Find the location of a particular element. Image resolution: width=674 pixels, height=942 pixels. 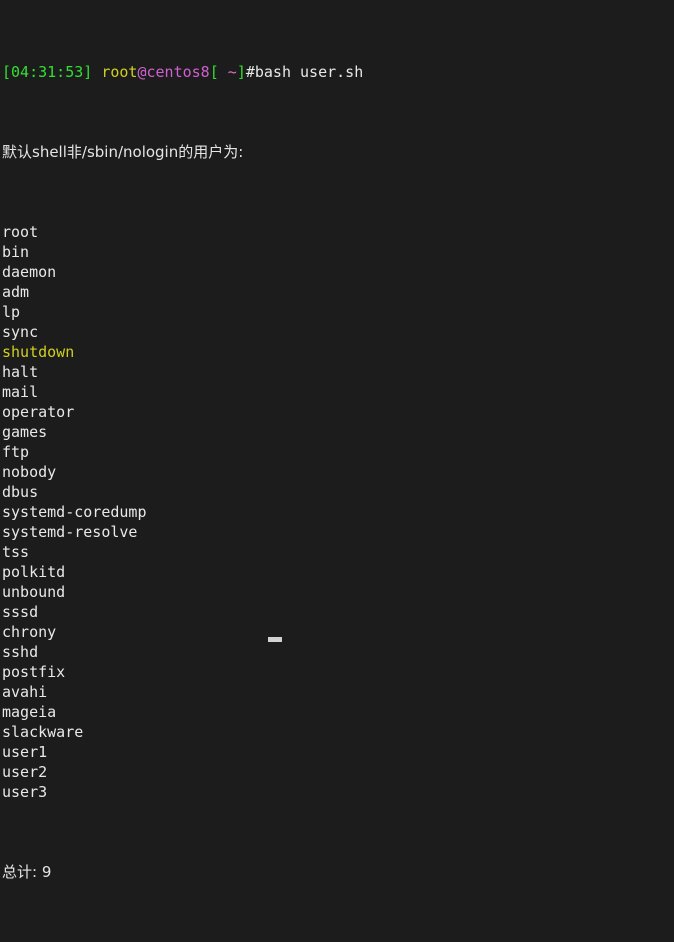

user-list-item: slackware is located at coordinates (43, 732).